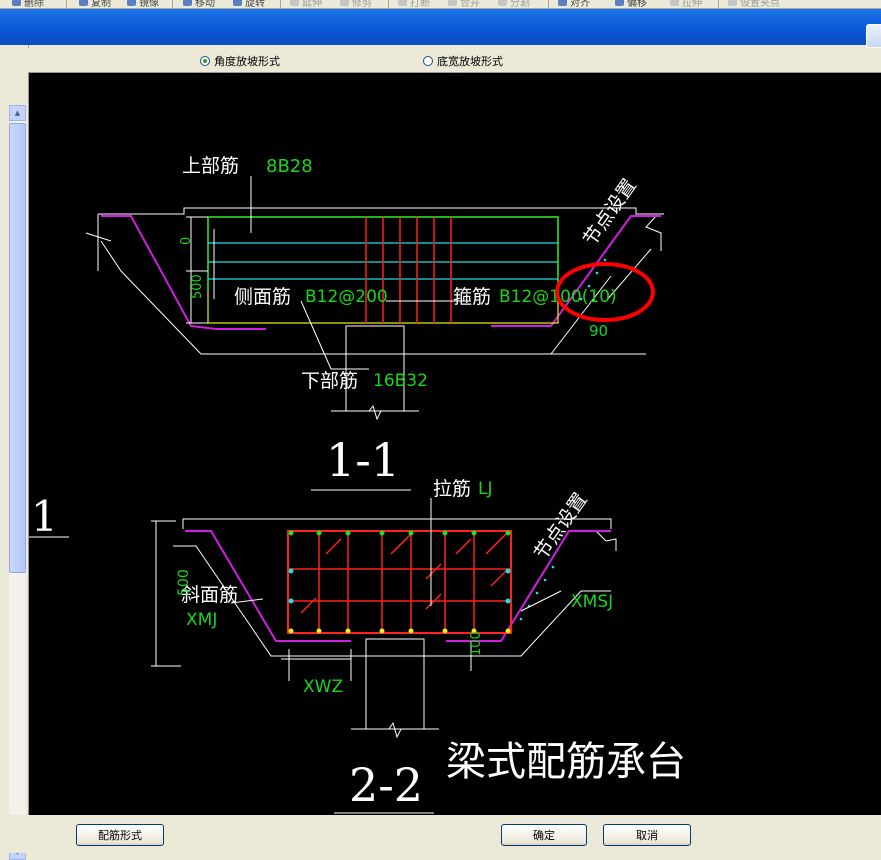 The width and height of the screenshot is (881, 860). I want to click on rotate-button: 旋转, so click(249, 4).